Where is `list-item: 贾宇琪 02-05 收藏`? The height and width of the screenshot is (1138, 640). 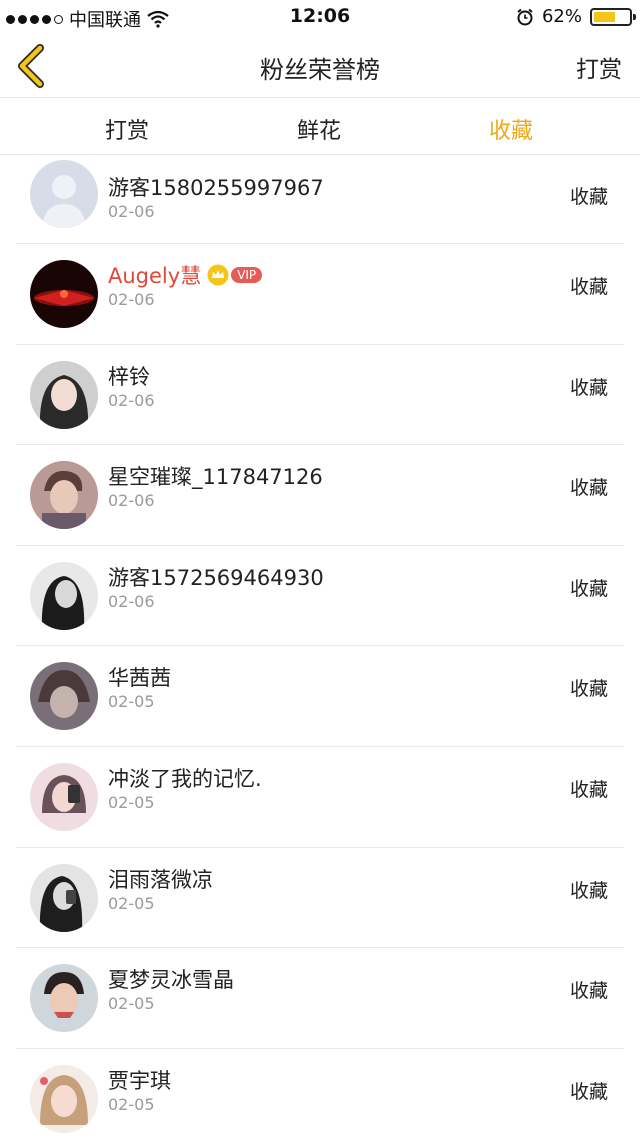
list-item: 贾宇琪 02-05 收藏 is located at coordinates (320, 1093).